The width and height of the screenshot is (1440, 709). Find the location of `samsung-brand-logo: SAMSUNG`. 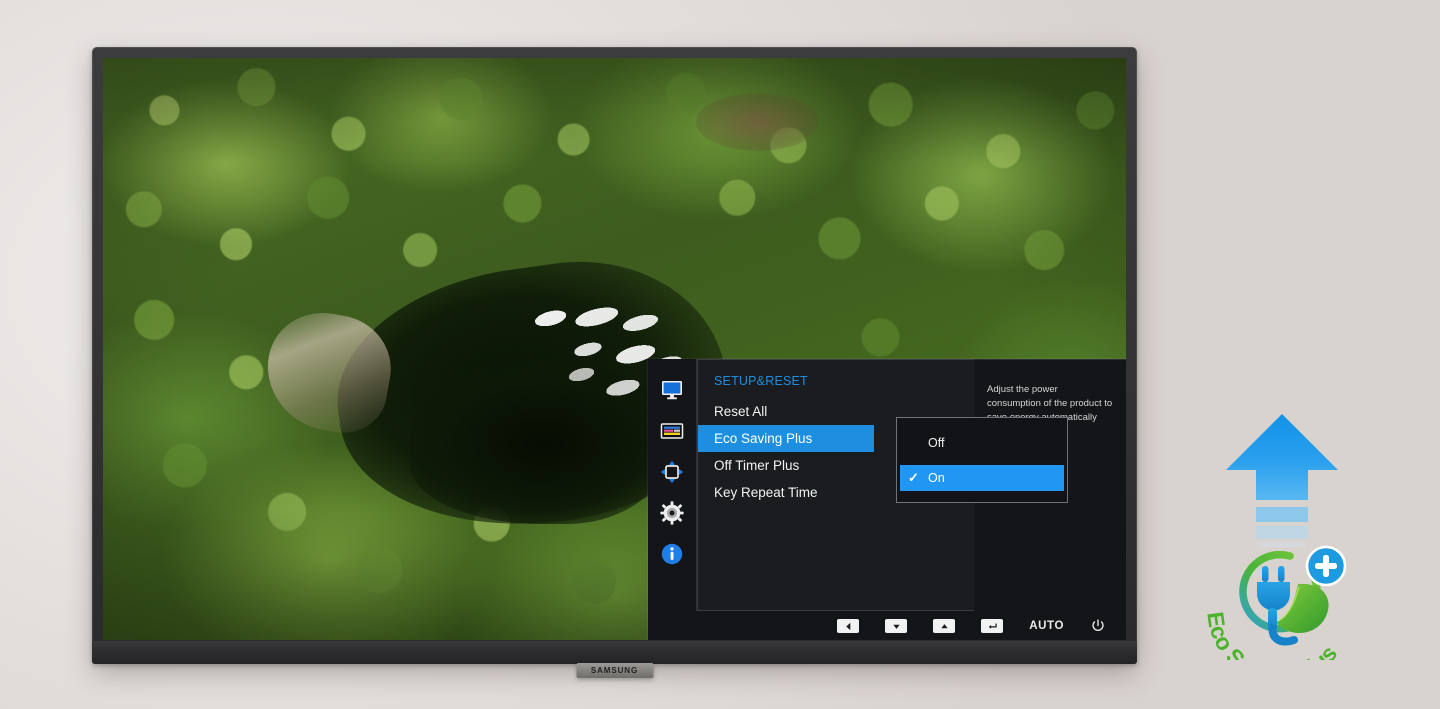

samsung-brand-logo: SAMSUNG is located at coordinates (614, 670).